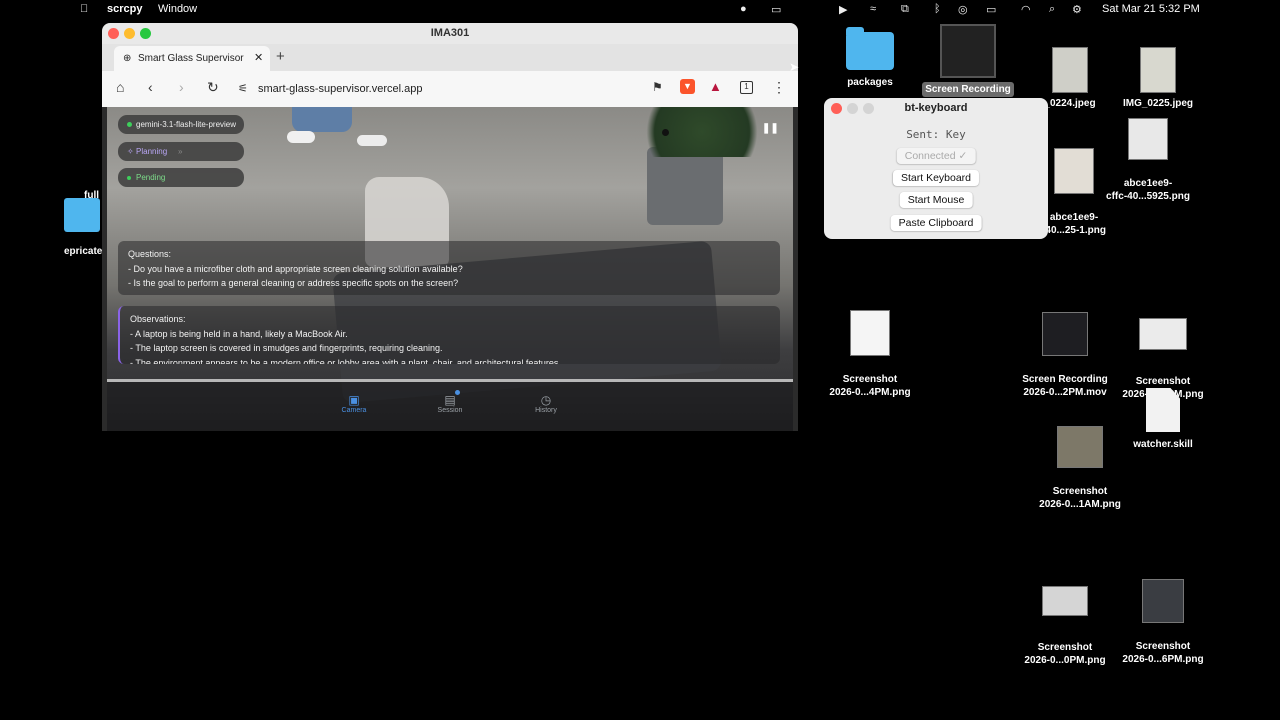 The image size is (1280, 720). I want to click on window-titlebar: IMA301, so click(450, 33).